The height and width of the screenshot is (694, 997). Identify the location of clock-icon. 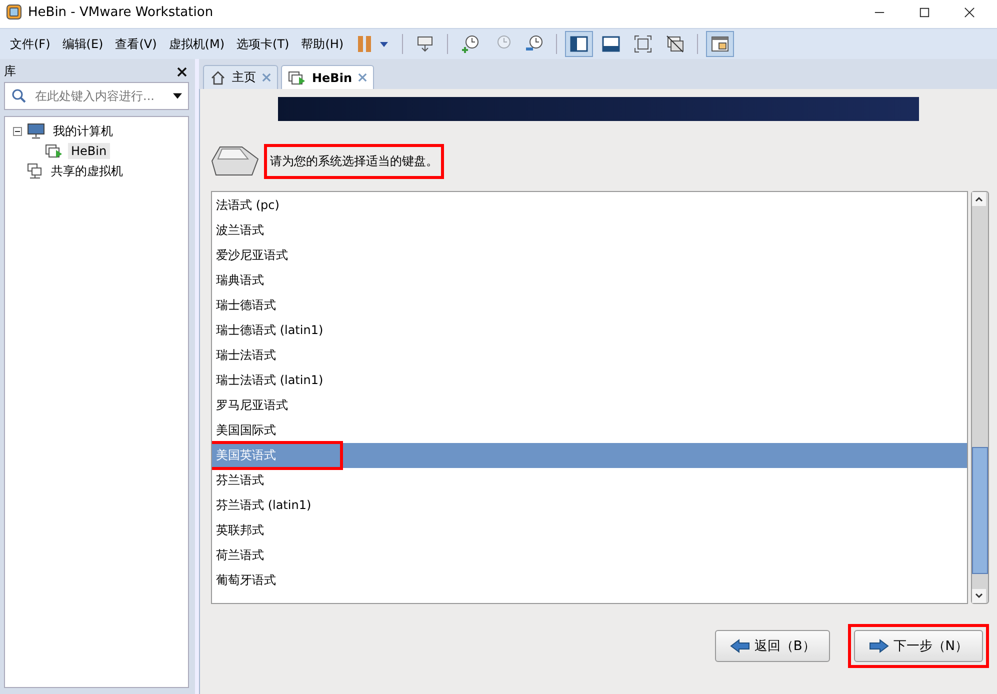
(470, 44).